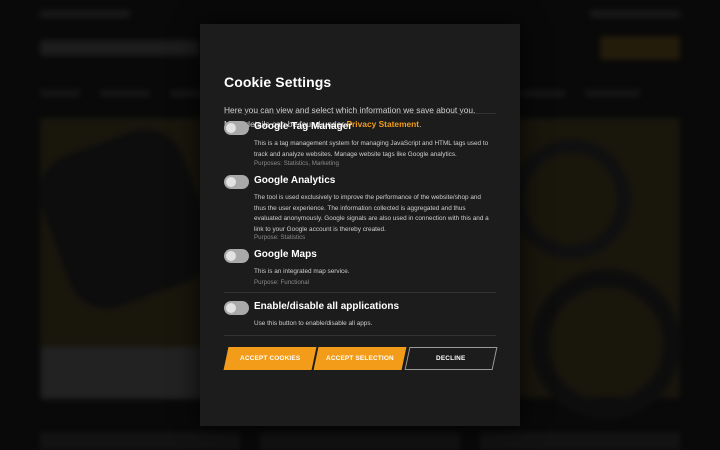  Describe the element at coordinates (285, 254) in the screenshot. I see `service-name: Google Maps` at that location.